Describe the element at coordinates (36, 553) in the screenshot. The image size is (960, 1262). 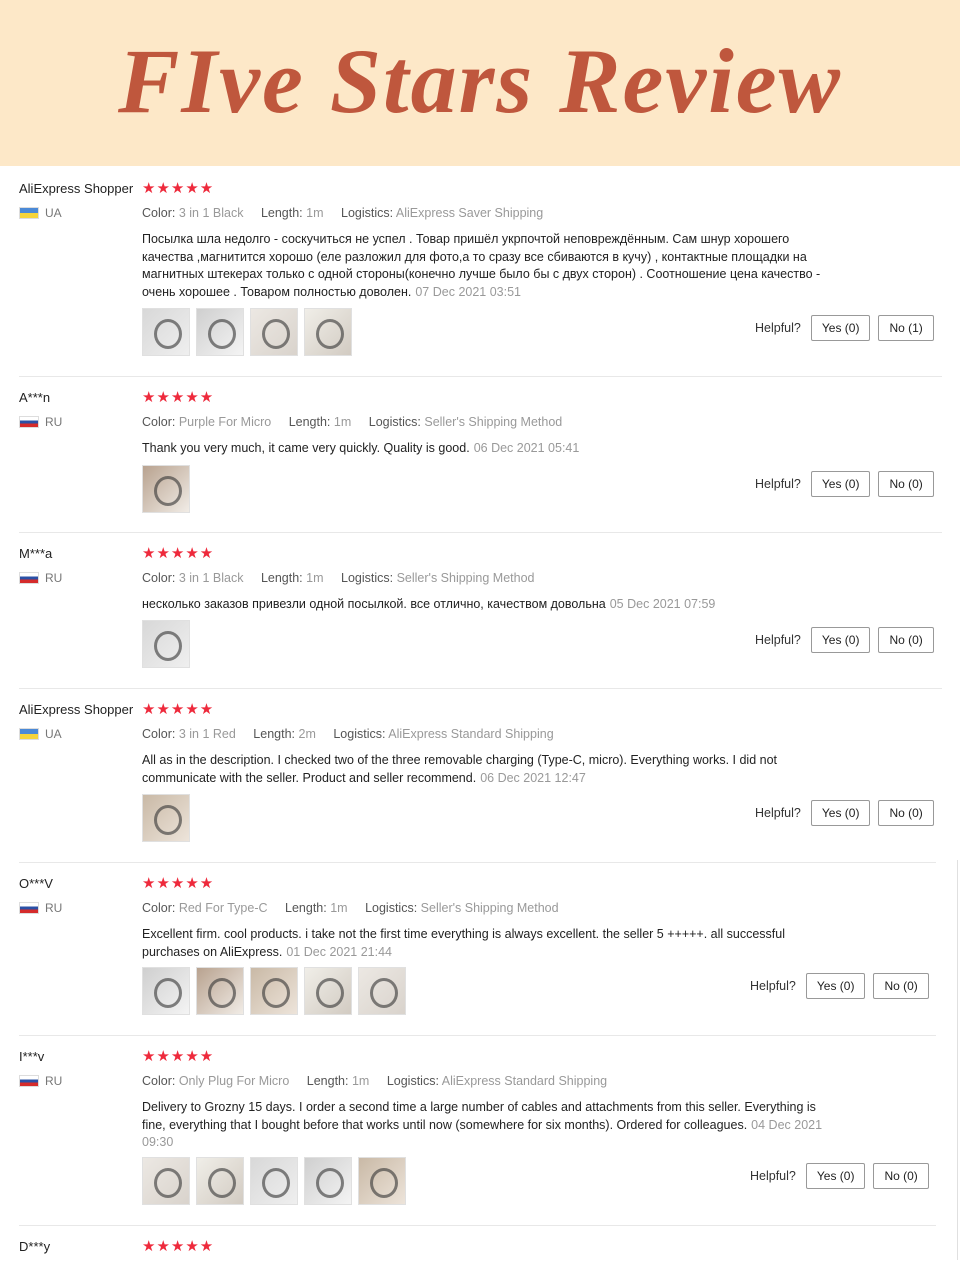
I see `reviewer-name: M***a` at that location.